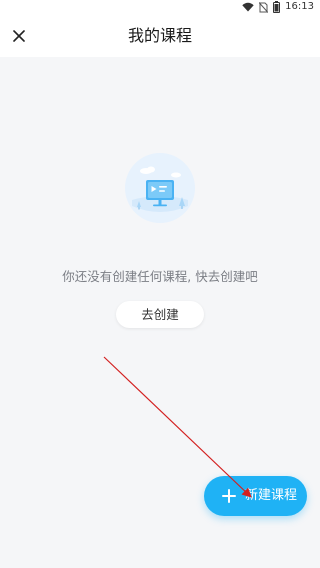 The height and width of the screenshot is (568, 320). What do you see at coordinates (160, 314) in the screenshot?
I see `go-create-button: 去创建` at bounding box center [160, 314].